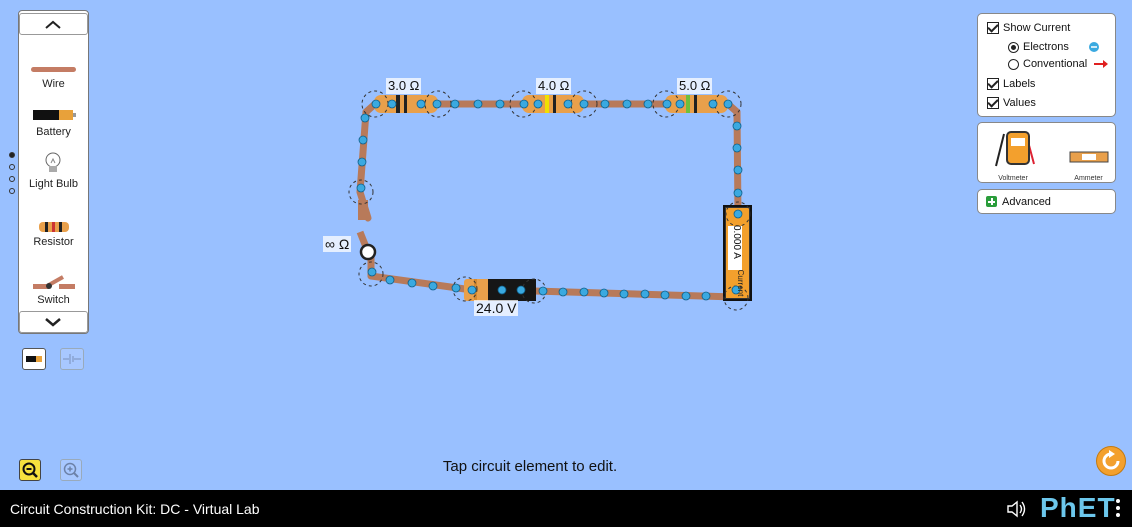 The height and width of the screenshot is (527, 1132). Describe the element at coordinates (1028, 28) in the screenshot. I see `show-current-checkbox: Show Current` at that location.